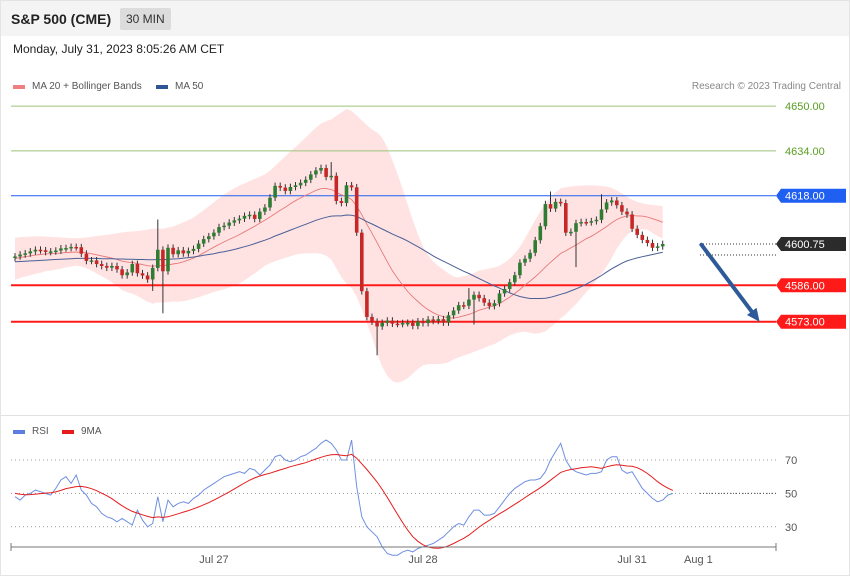  Describe the element at coordinates (805, 107) in the screenshot. I see `level-label: 4650.00` at that location.